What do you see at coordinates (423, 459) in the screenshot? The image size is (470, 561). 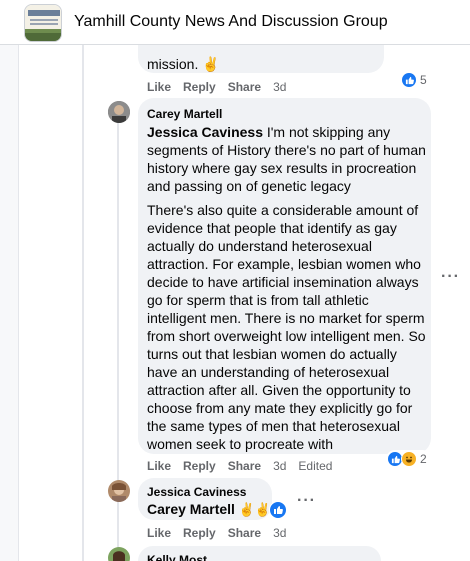 I see `reaction-count: 2` at bounding box center [423, 459].